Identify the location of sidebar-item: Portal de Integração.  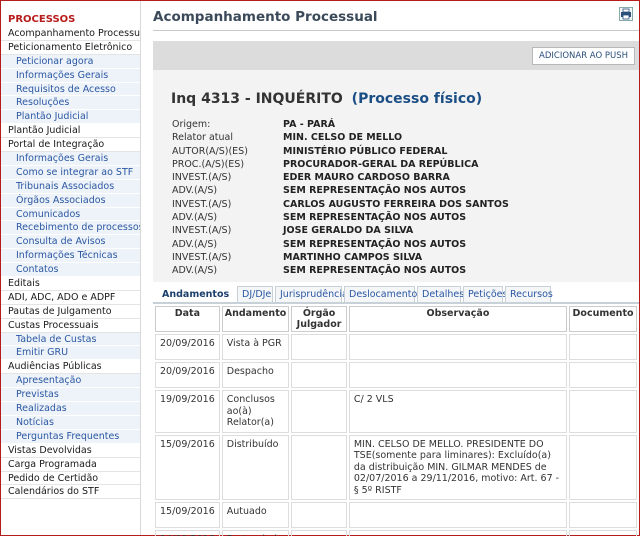
(70, 145).